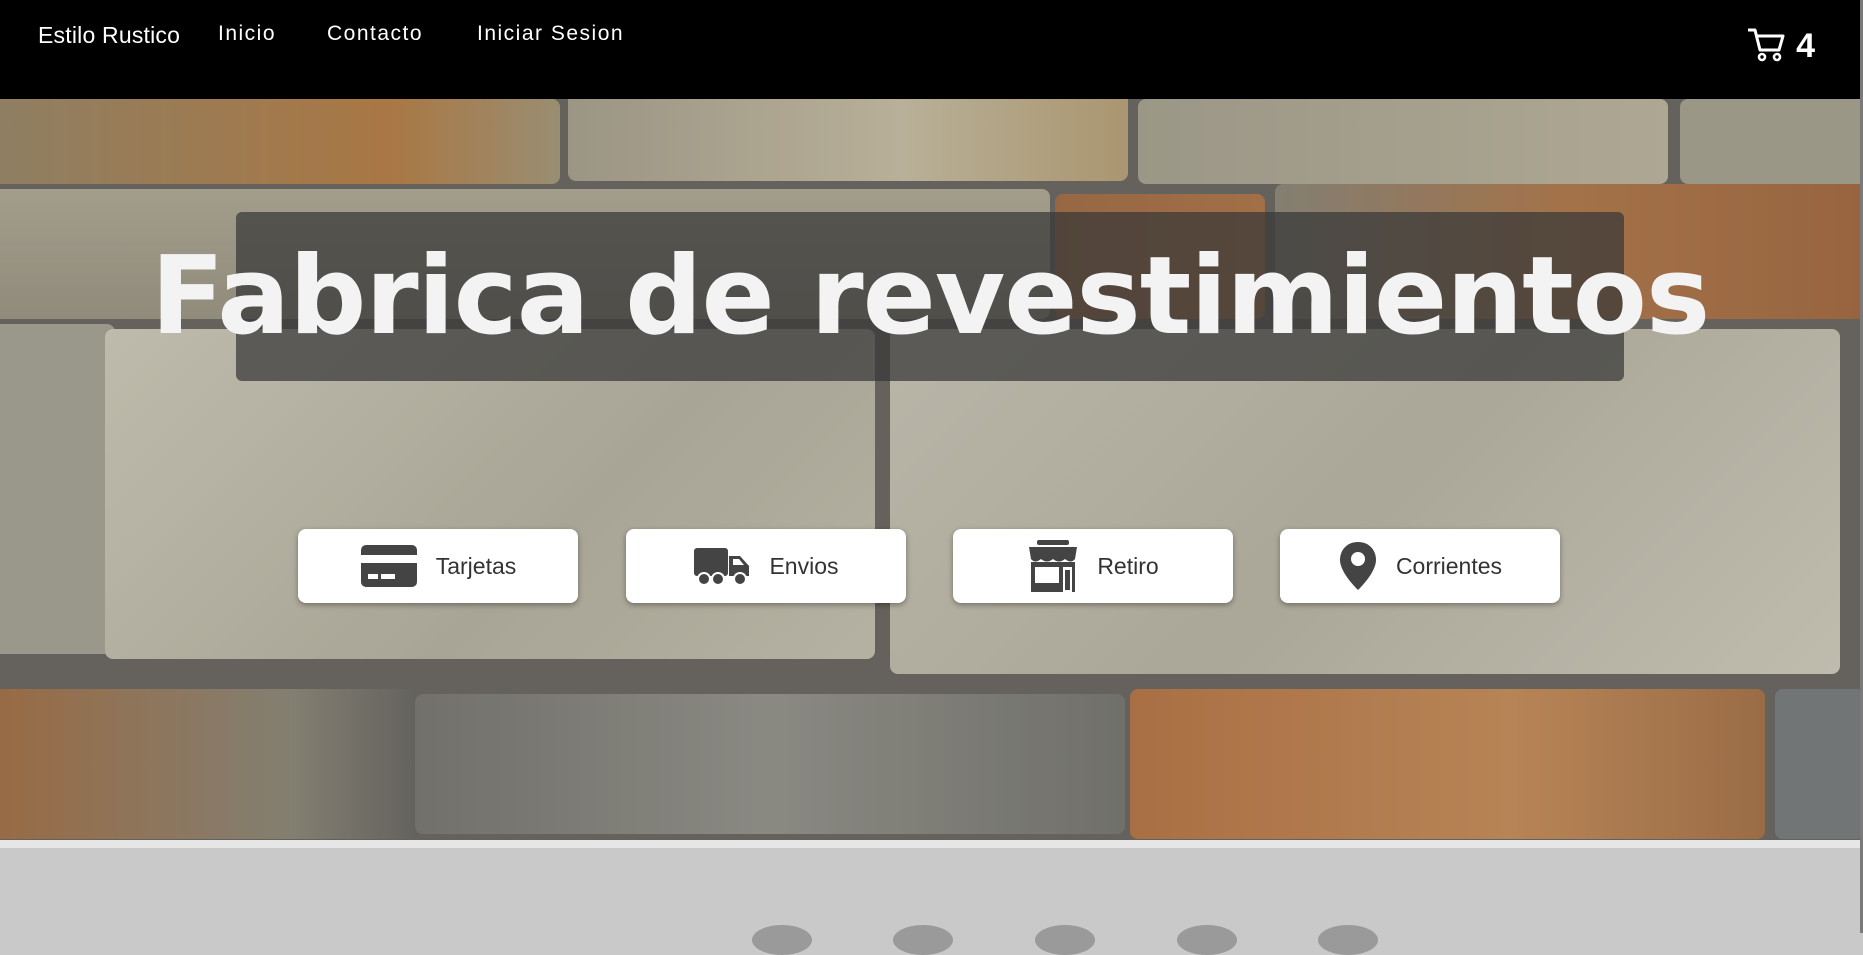  Describe the element at coordinates (389, 566) in the screenshot. I see `credit-card-icon` at that location.